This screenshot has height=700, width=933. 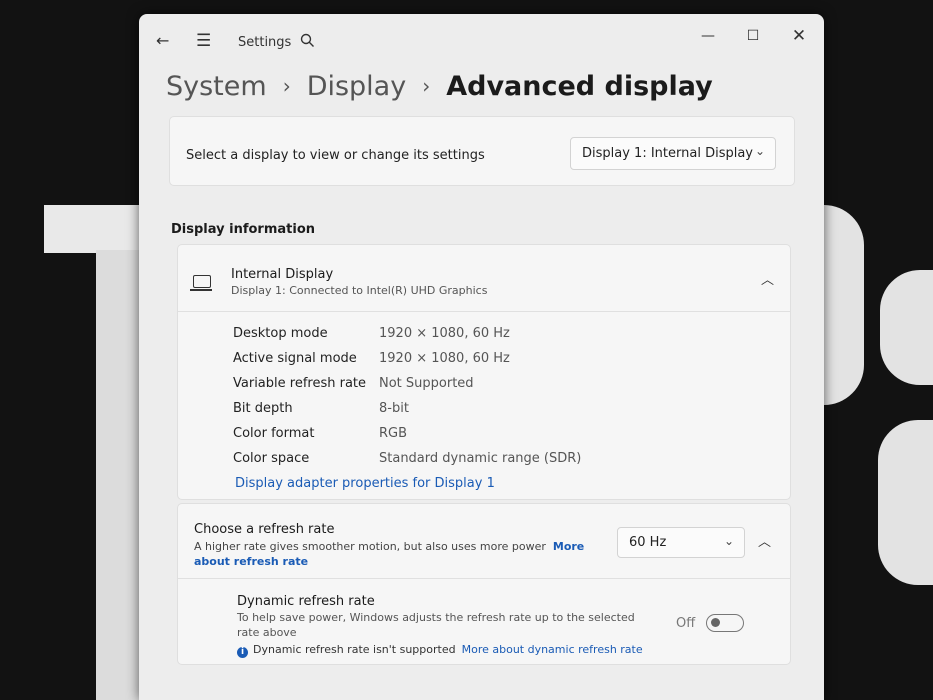 I want to click on back-arrow-icon: ←, so click(x=162, y=41).